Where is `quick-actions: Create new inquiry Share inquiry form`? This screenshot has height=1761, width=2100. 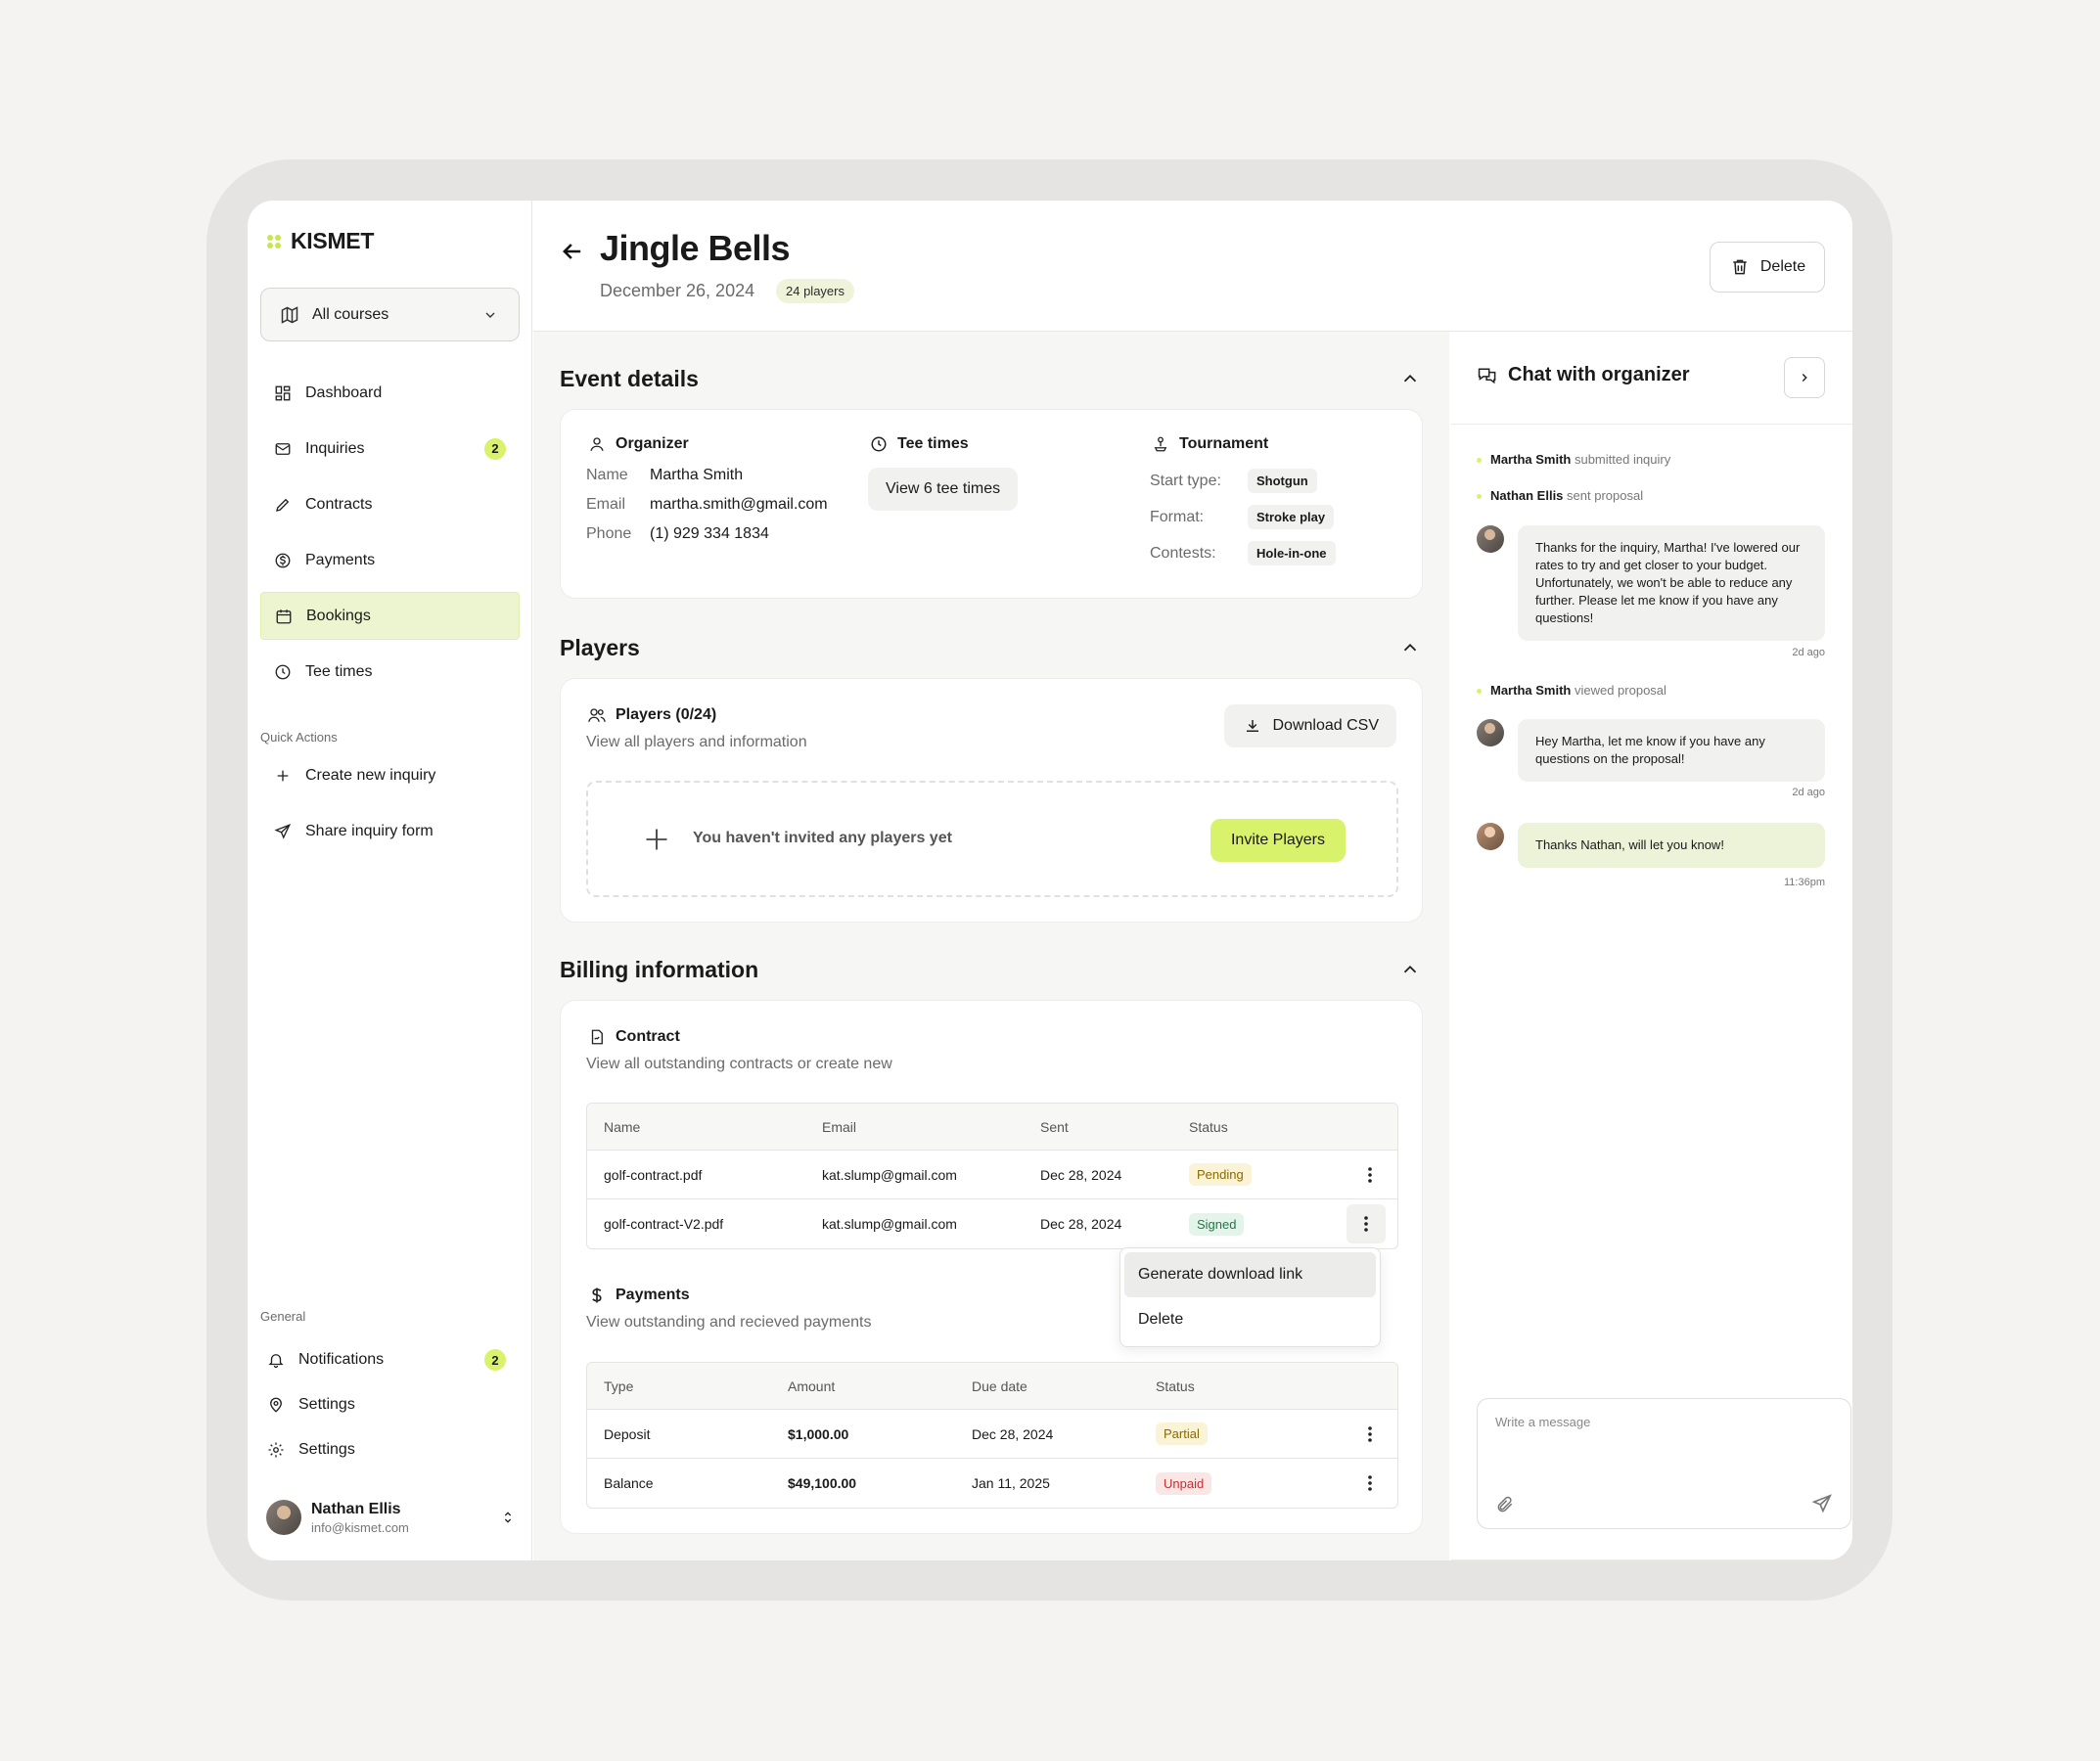 quick-actions: Create new inquiry Share inquiry form is located at coordinates (390, 807).